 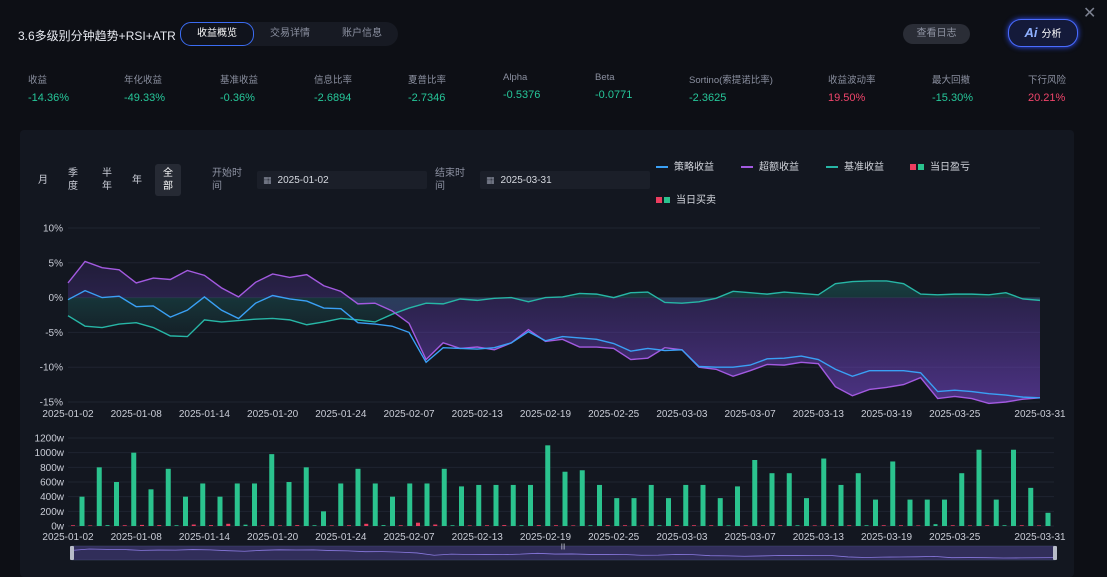 I want to click on bar-grid-lines, so click(x=561, y=482).